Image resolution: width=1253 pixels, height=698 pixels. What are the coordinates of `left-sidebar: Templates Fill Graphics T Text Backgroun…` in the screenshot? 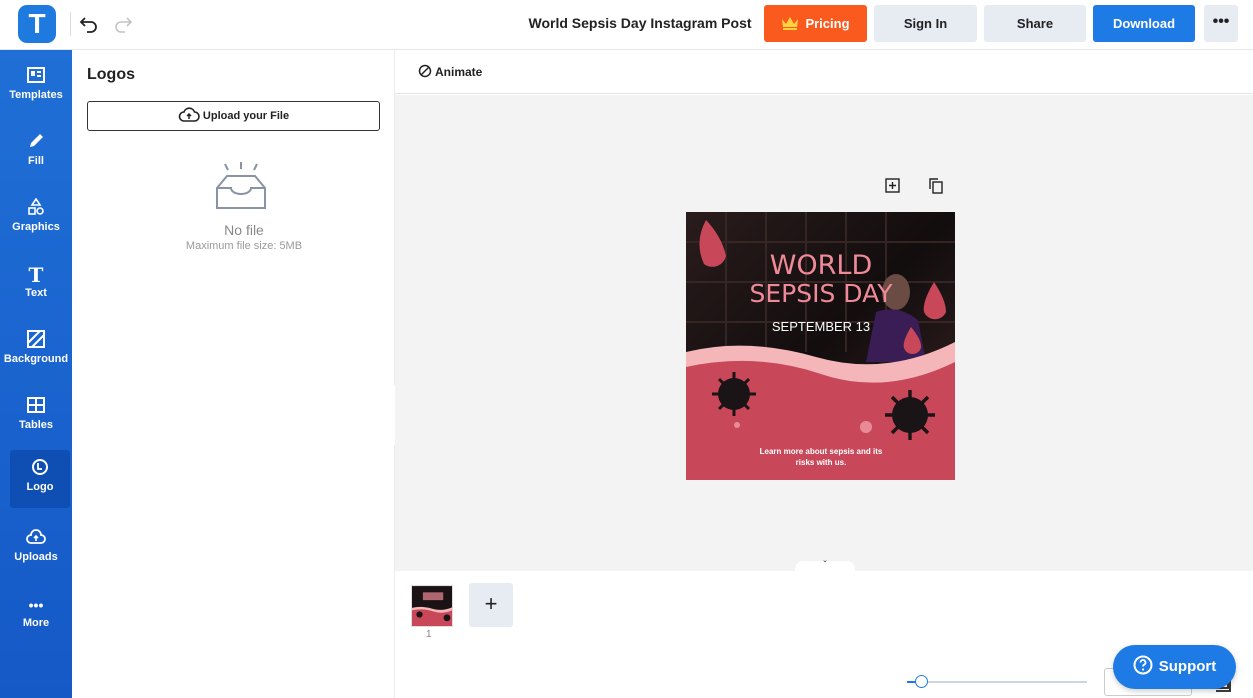 It's located at (36, 374).